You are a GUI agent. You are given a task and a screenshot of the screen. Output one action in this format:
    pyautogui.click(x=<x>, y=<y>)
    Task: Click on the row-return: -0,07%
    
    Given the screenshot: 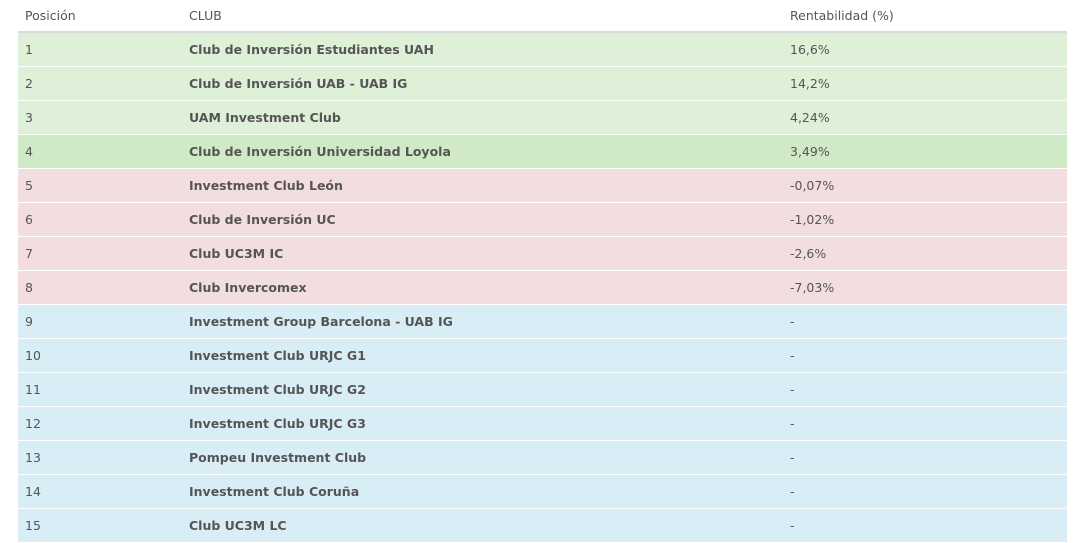 What is the action you would take?
    pyautogui.click(x=812, y=185)
    